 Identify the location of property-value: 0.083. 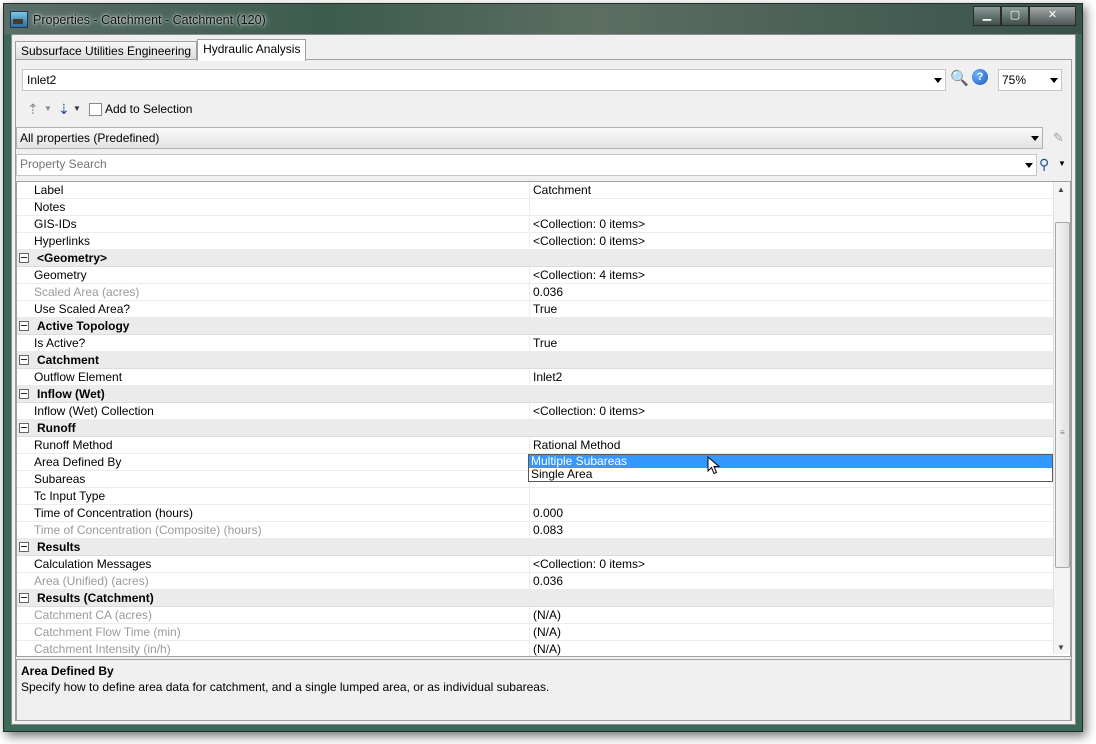
(792, 530).